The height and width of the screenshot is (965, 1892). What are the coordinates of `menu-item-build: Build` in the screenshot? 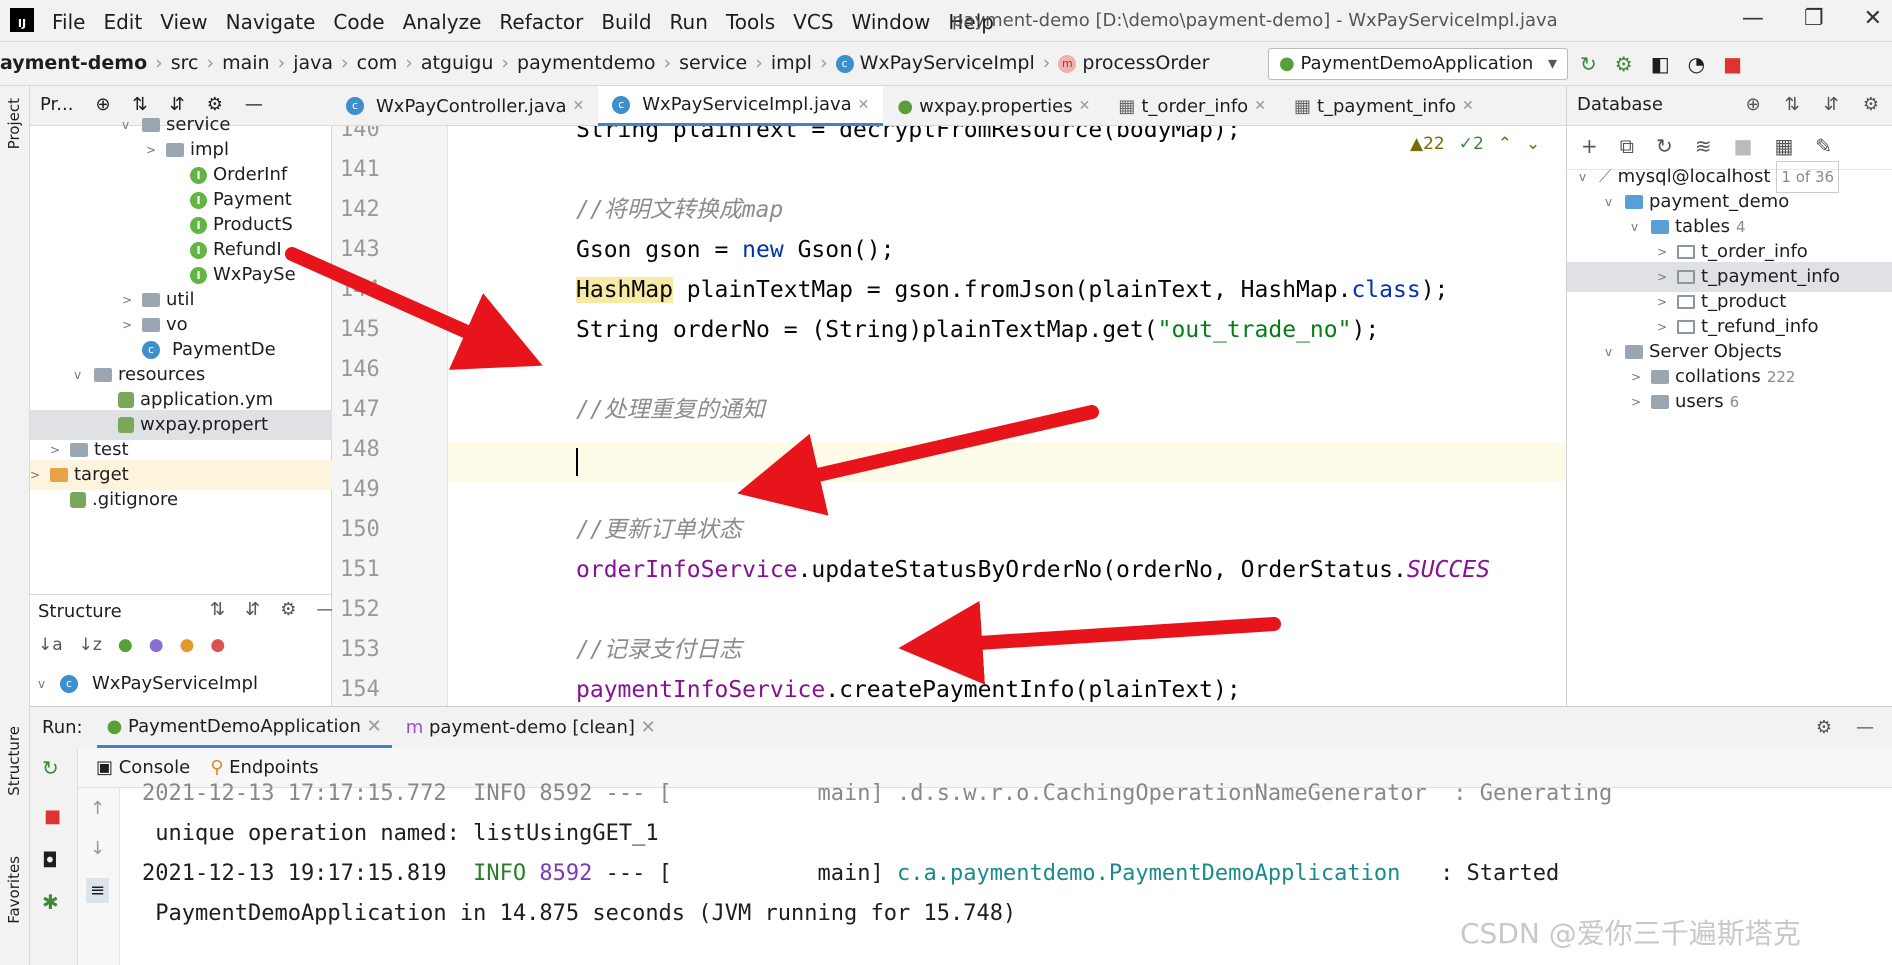 It's located at (626, 22).